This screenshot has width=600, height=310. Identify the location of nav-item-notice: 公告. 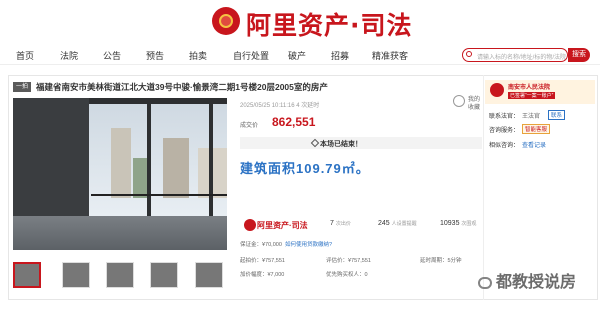
(112, 55).